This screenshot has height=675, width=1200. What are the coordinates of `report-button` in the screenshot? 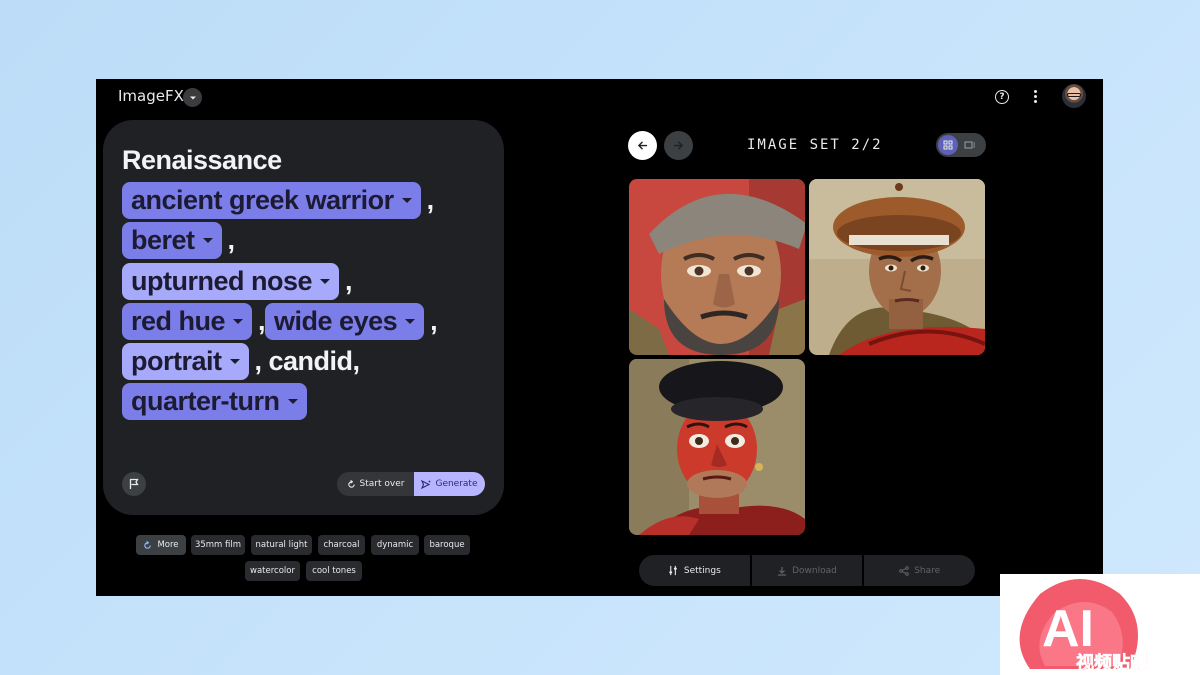 It's located at (134, 484).